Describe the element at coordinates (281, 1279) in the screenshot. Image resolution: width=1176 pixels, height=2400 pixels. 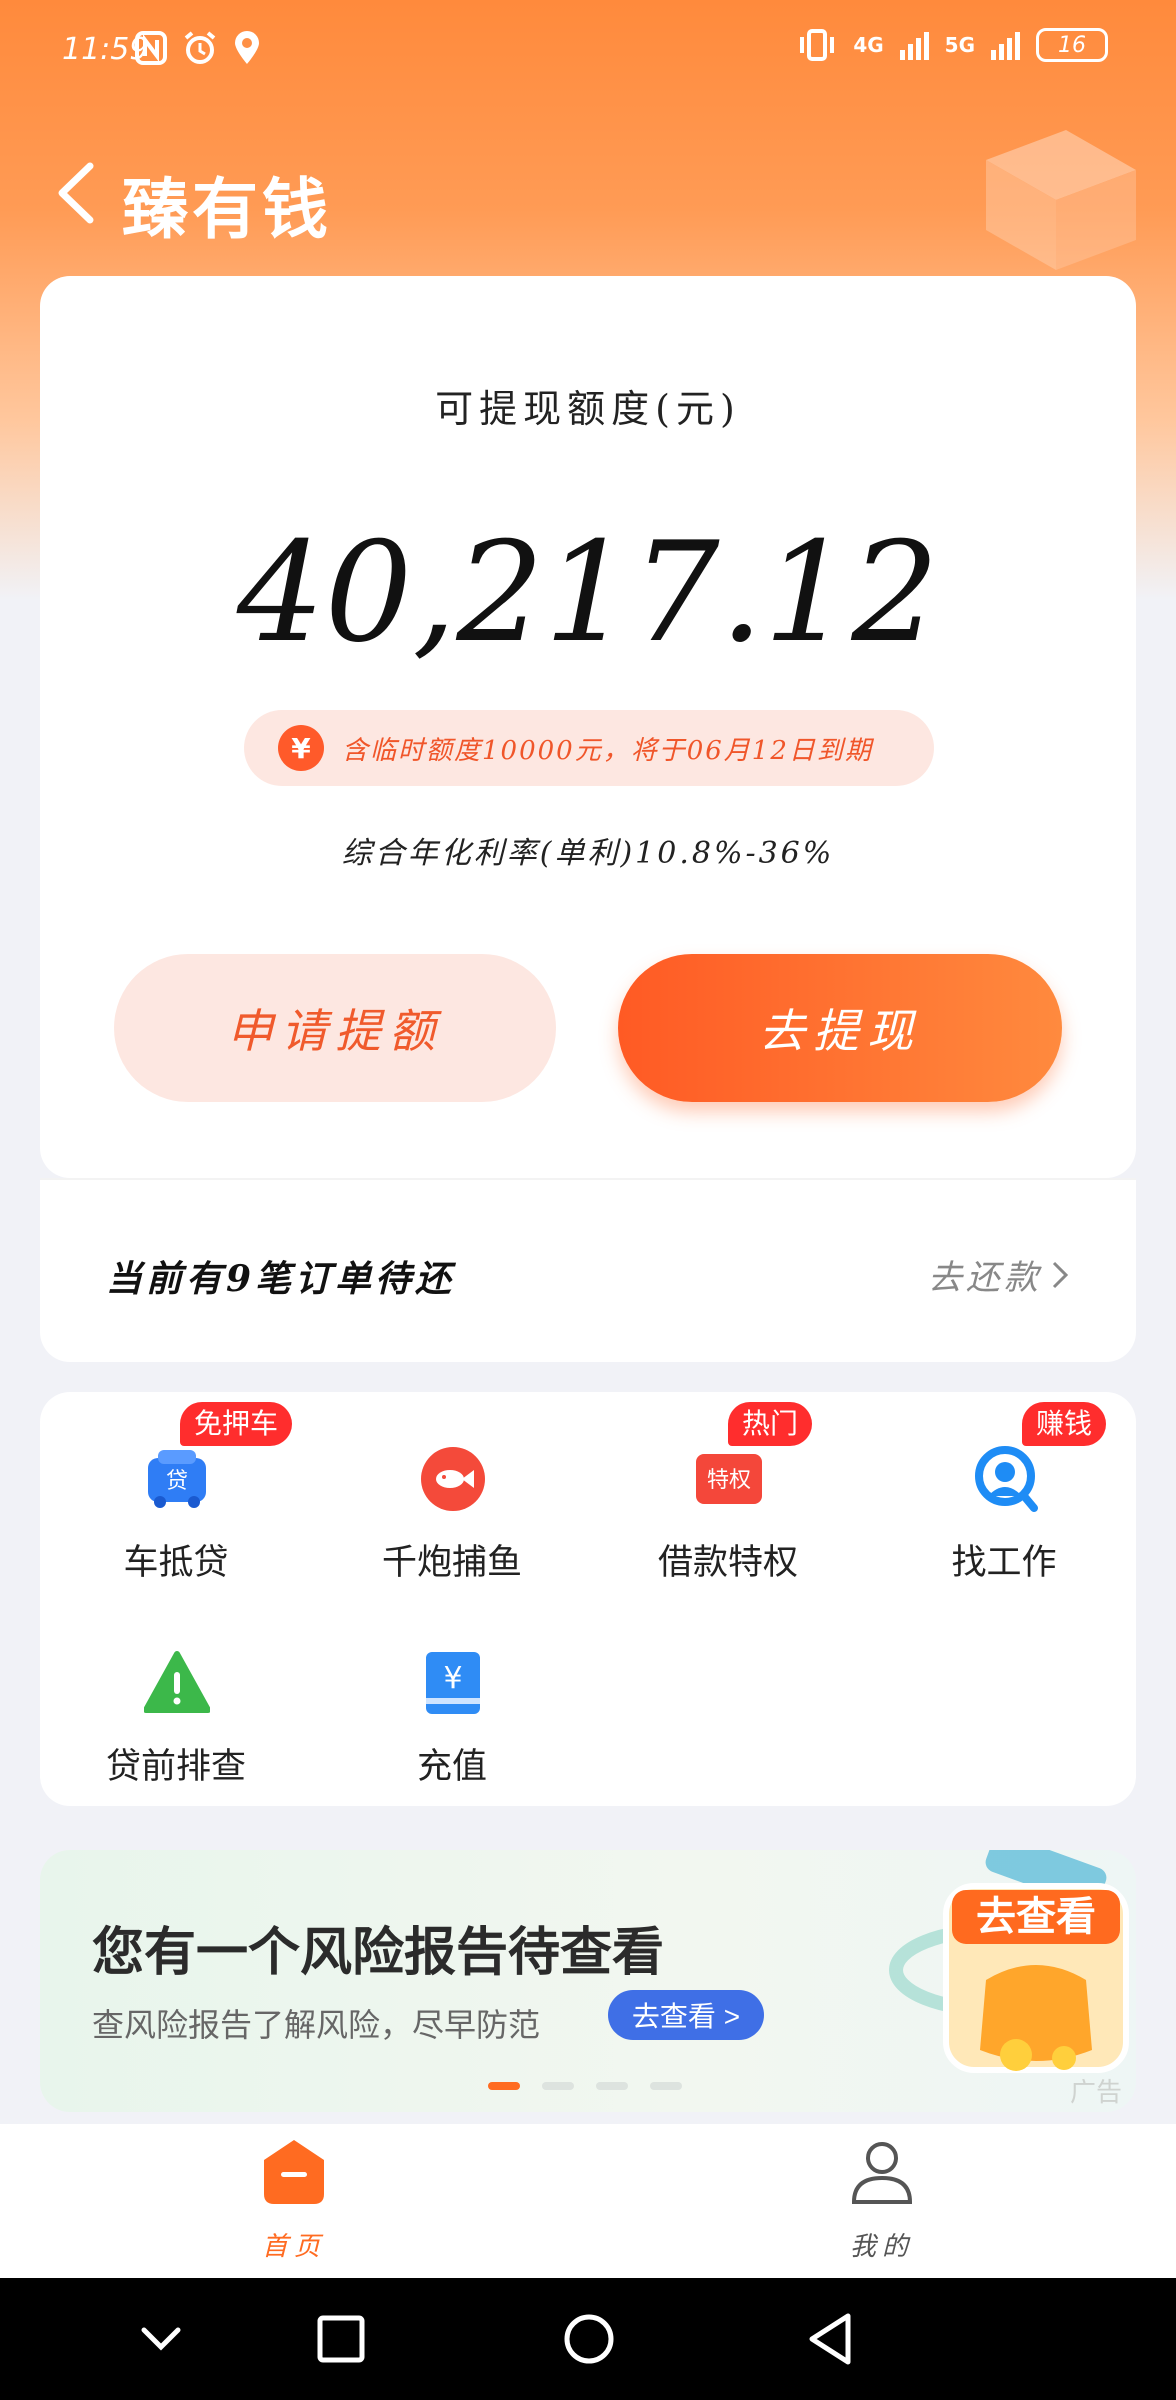
I see `pending-orders-text: 当前有9笔订单待还` at that location.